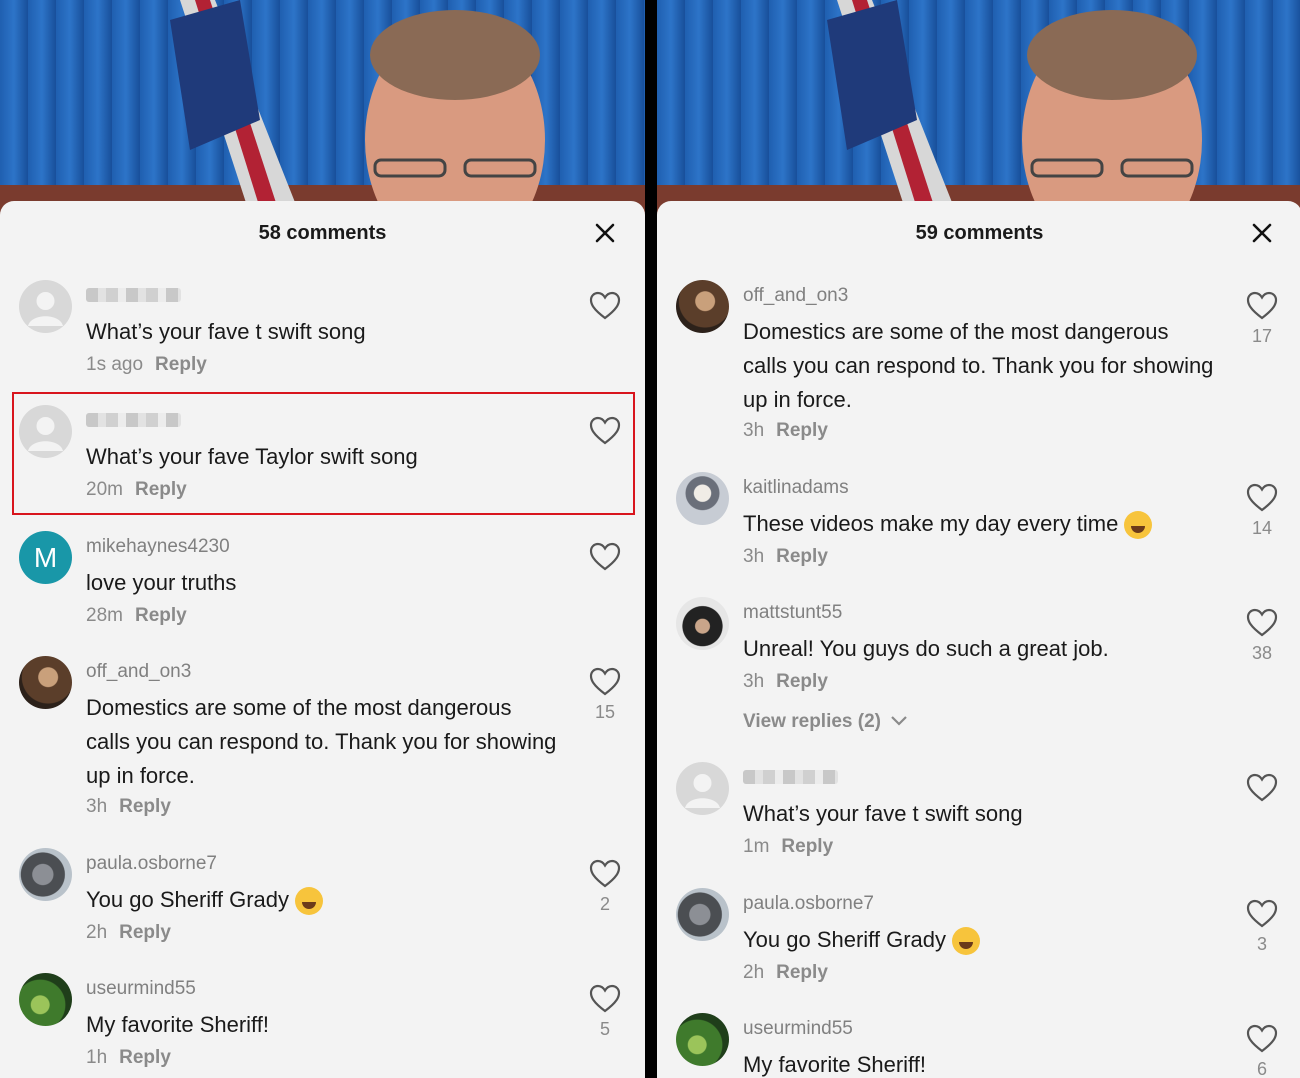  Describe the element at coordinates (926, 648) in the screenshot. I see `comment-text: Unreal! You guys do such a great job.` at that location.